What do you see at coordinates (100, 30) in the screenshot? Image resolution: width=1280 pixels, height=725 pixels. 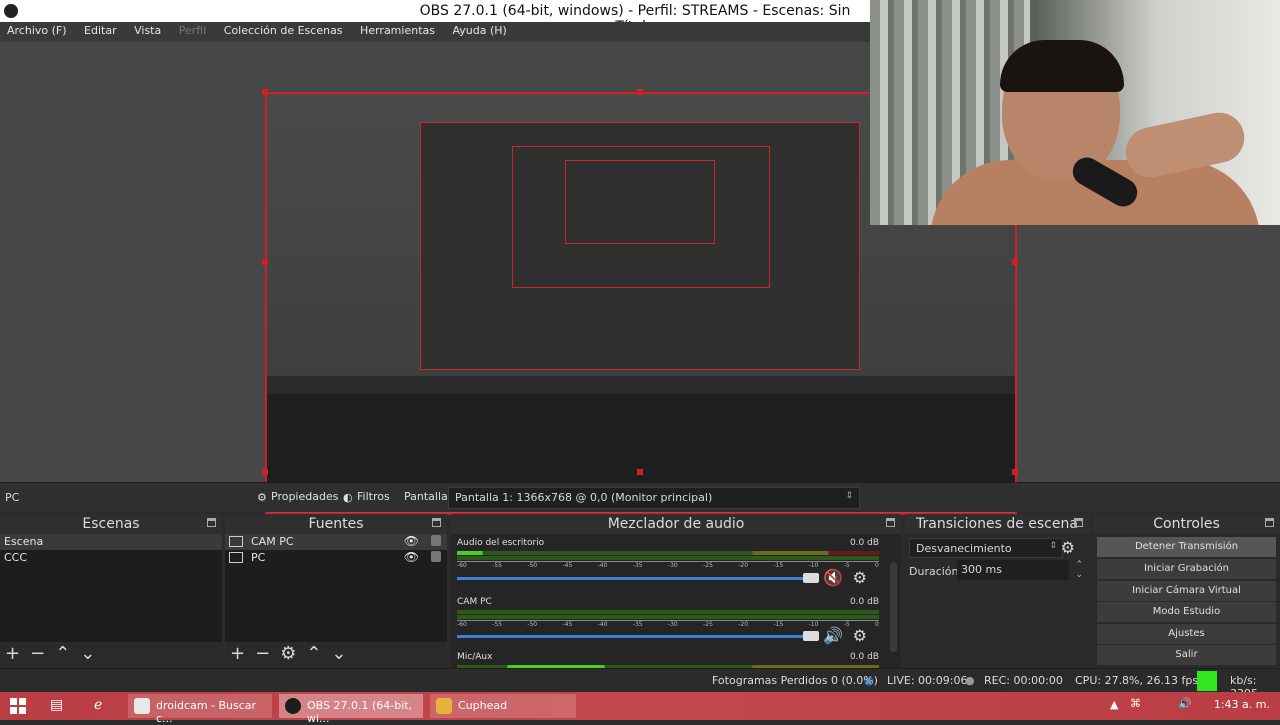 I see `menu-editar: Editar` at bounding box center [100, 30].